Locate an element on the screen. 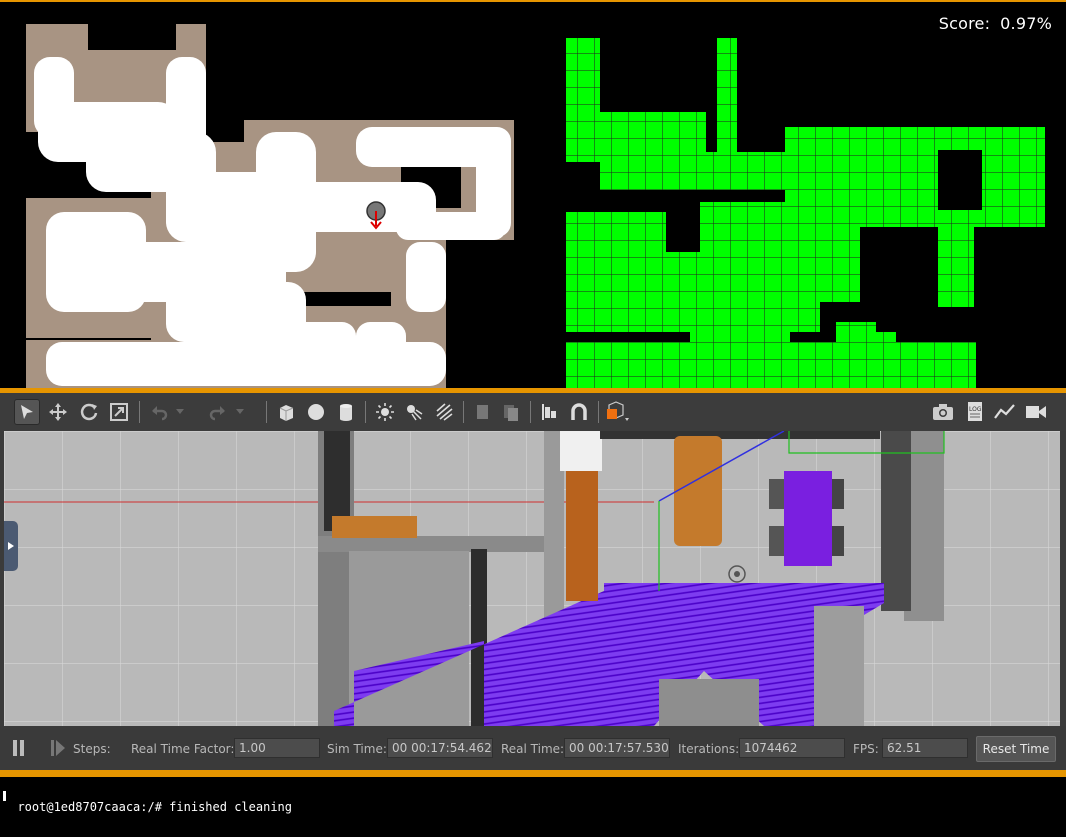  svg-text: LOG is located at coordinates (975, 409).